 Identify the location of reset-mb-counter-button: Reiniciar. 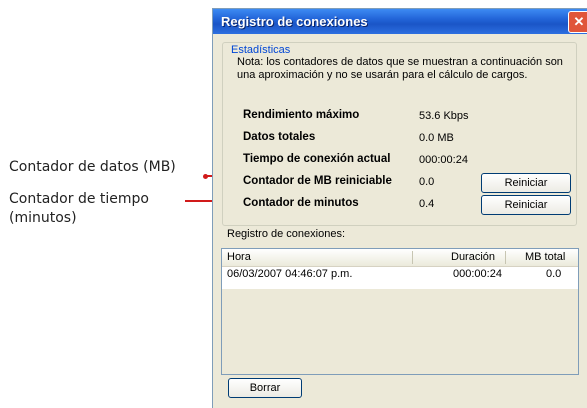
(526, 183).